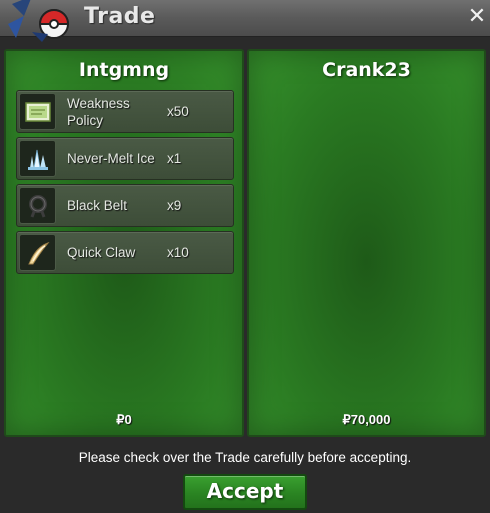 The height and width of the screenshot is (513, 490). I want to click on item-name: Never-Melt Ice, so click(111, 158).